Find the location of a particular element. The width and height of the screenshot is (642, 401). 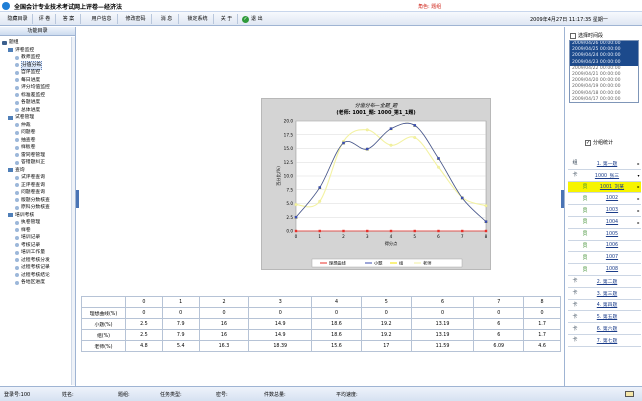

question-item: 卡 5. 第五题 is located at coordinates (604, 317).